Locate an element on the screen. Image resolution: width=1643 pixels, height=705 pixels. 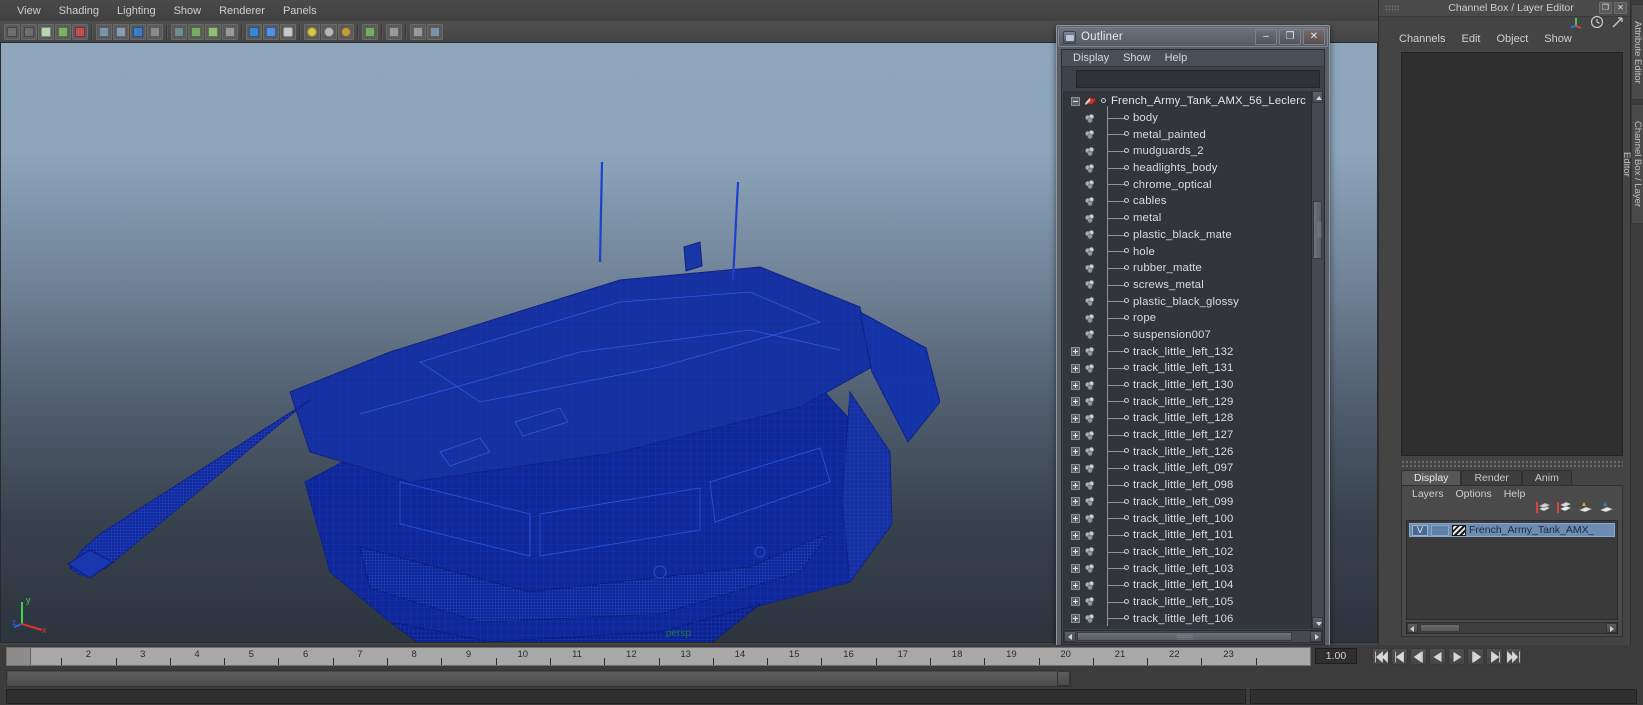
step-back-frame-button is located at coordinates (1418, 656).